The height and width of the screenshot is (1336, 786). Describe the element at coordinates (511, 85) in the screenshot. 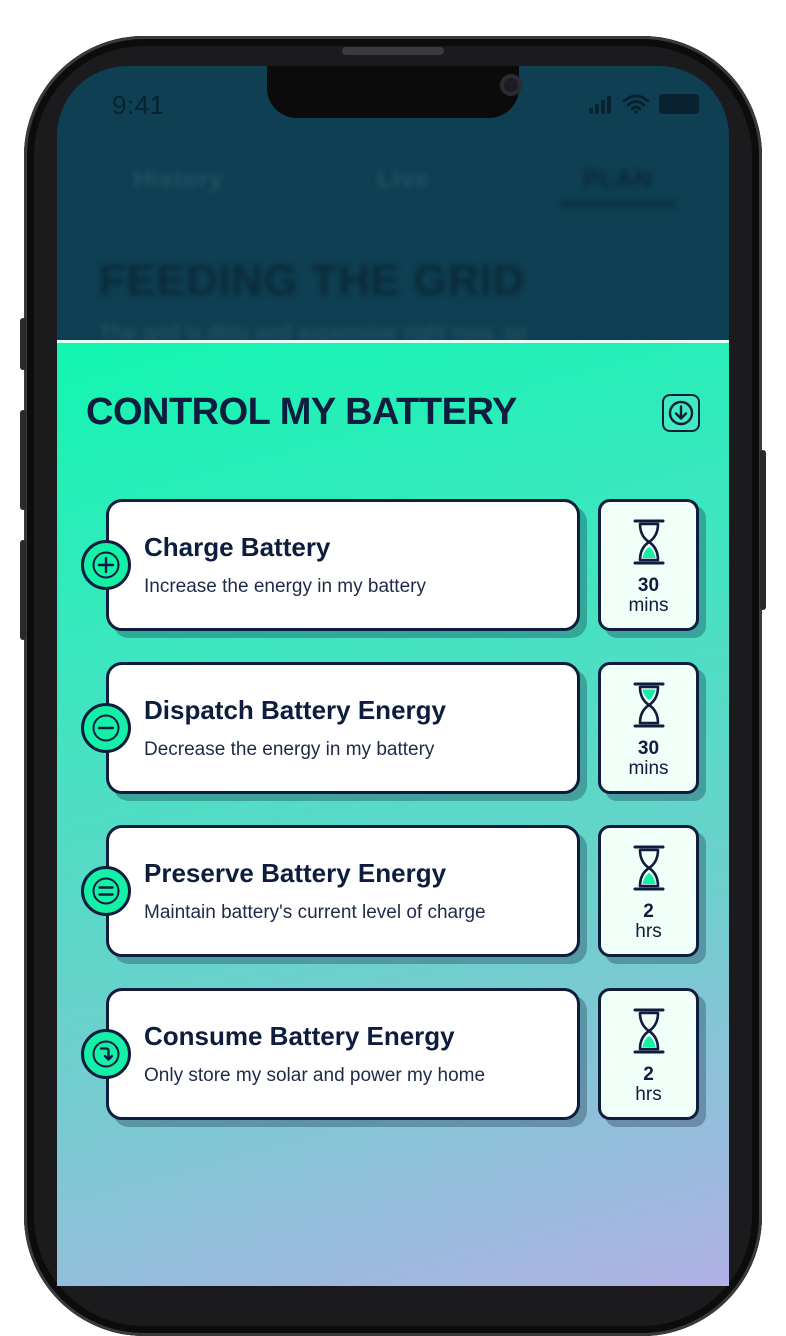

I see `camera-icon` at that location.